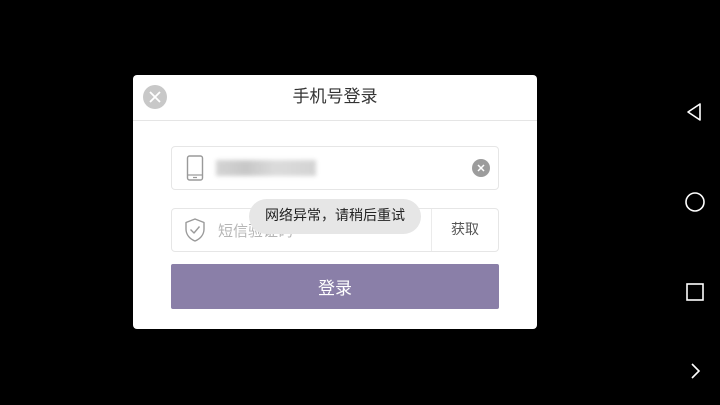 The height and width of the screenshot is (405, 720). Describe the element at coordinates (335, 216) in the screenshot. I see `error-toast: 网络异常，请稍后重试` at that location.